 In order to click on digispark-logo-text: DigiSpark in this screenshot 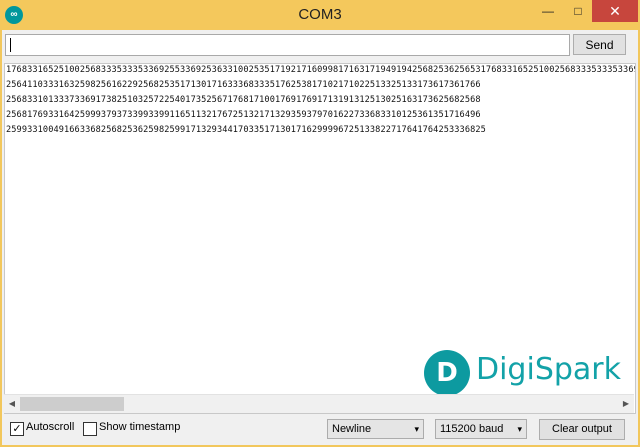, I will do `click(548, 369)`.